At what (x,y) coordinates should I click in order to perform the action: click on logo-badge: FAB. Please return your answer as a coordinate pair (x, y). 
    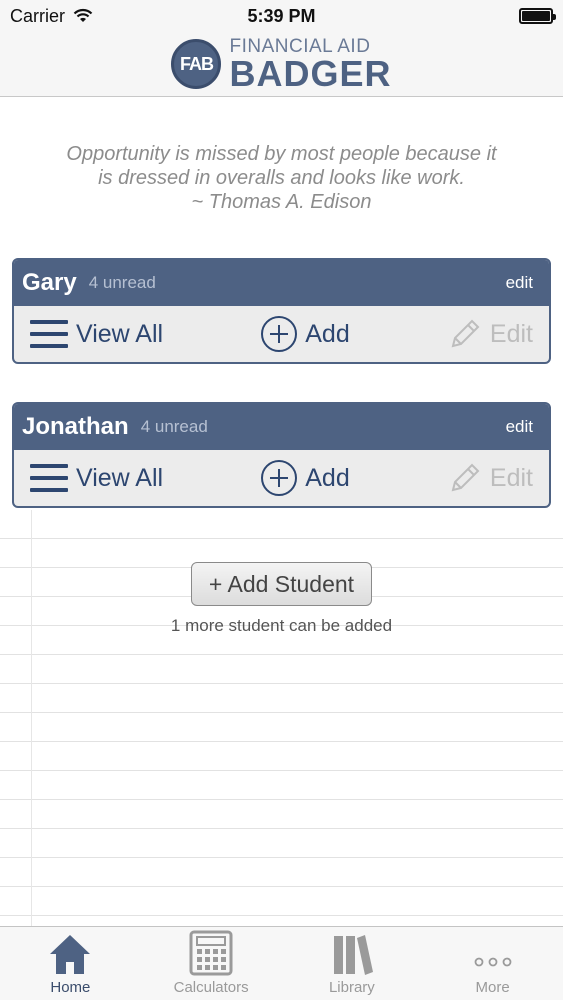
    Looking at the image, I should click on (196, 64).